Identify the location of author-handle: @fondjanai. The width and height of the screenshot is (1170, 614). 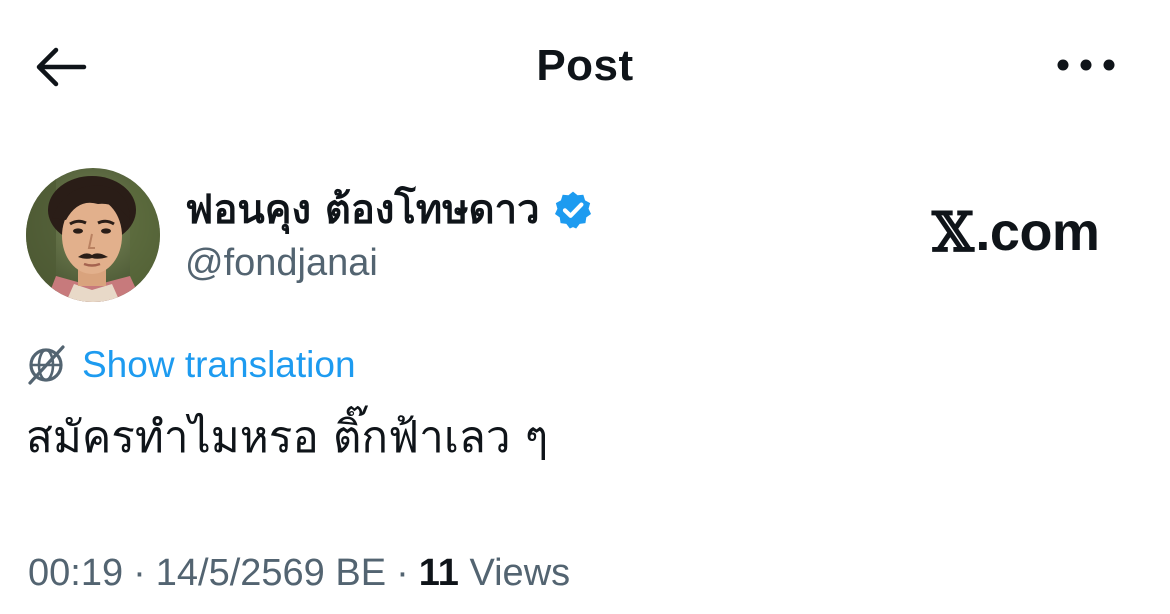
(281, 263).